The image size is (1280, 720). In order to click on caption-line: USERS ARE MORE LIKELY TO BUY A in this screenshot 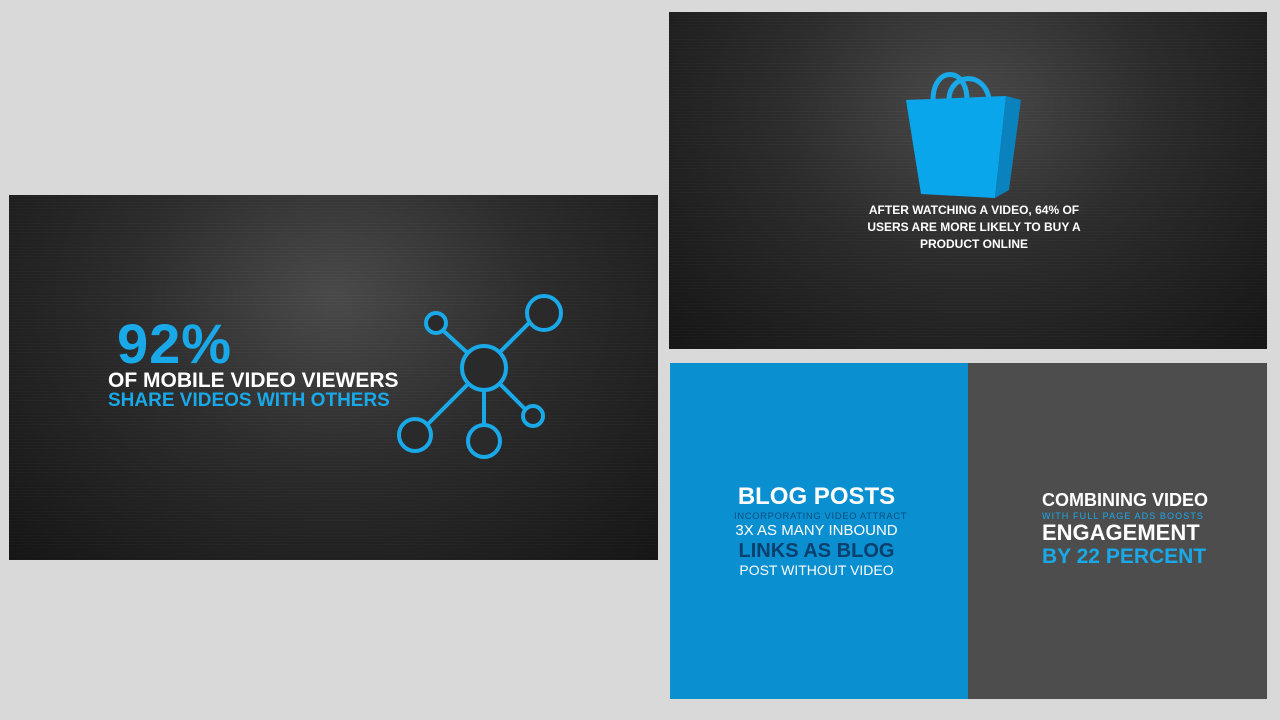, I will do `click(974, 227)`.